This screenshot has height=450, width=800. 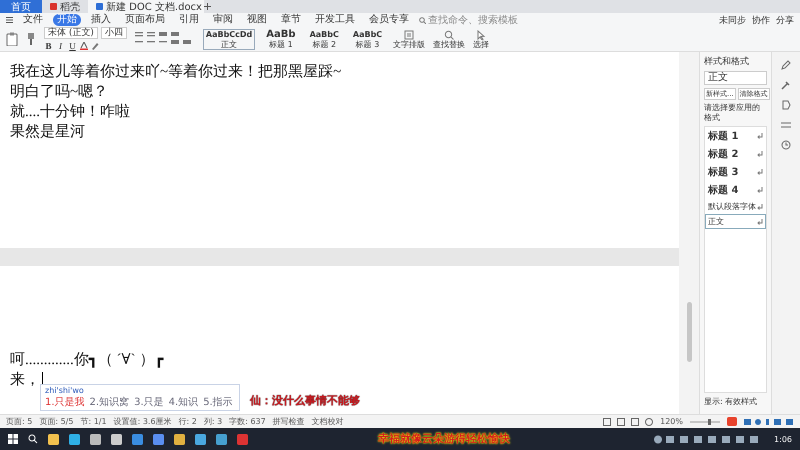 What do you see at coordinates (409, 39) in the screenshot?
I see `ribbon-button: 文字排版` at bounding box center [409, 39].